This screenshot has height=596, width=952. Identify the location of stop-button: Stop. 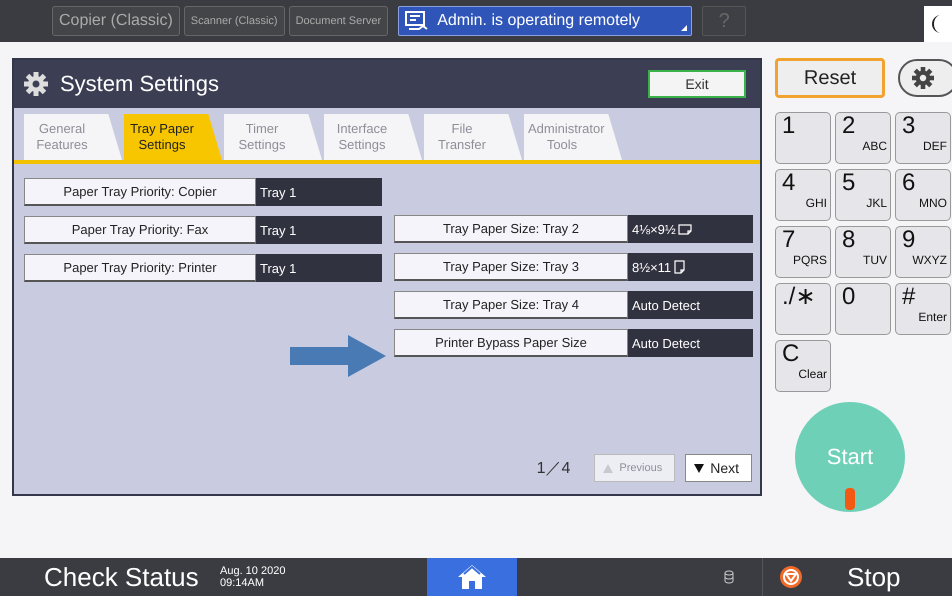
(857, 577).